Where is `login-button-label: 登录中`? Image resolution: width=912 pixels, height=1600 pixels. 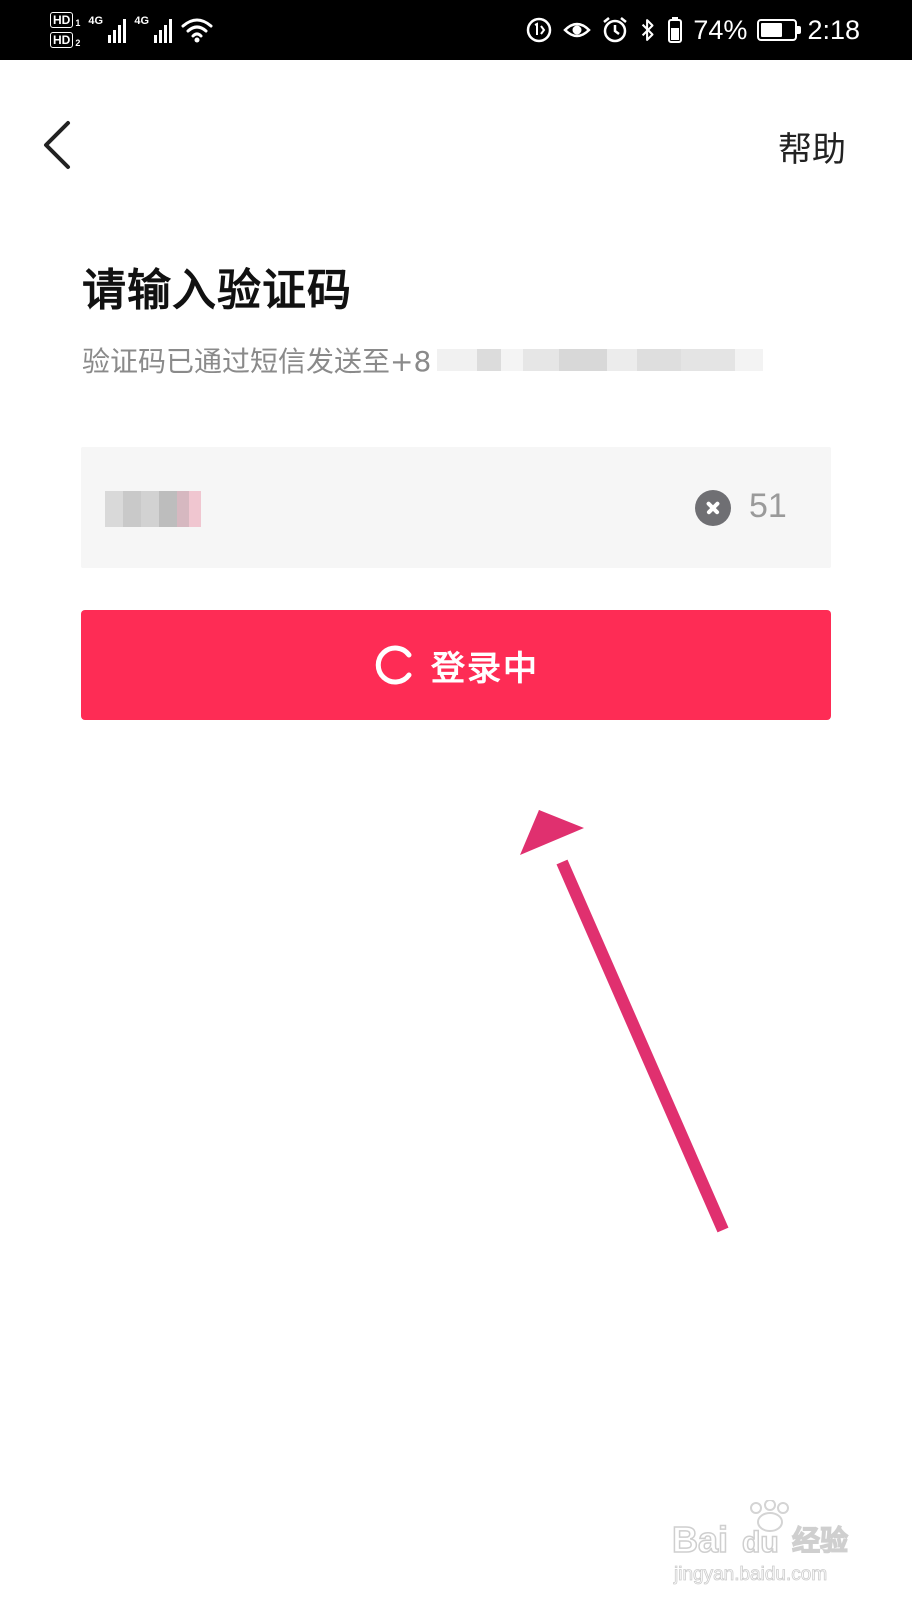
login-button-label: 登录中 is located at coordinates (485, 668).